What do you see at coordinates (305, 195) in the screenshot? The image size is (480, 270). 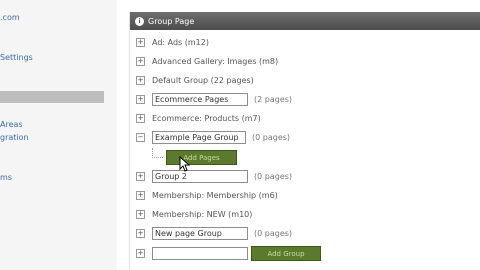 I see `tree-row-membership: + Membership: Membership (m6)` at bounding box center [305, 195].